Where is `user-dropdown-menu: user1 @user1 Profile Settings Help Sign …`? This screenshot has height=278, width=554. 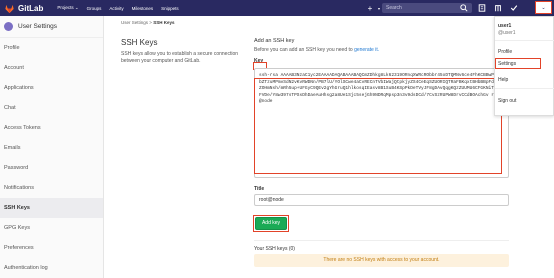
user-dropdown-menu: user1 @user1 Profile Settings Help Sign … is located at coordinates (524, 66).